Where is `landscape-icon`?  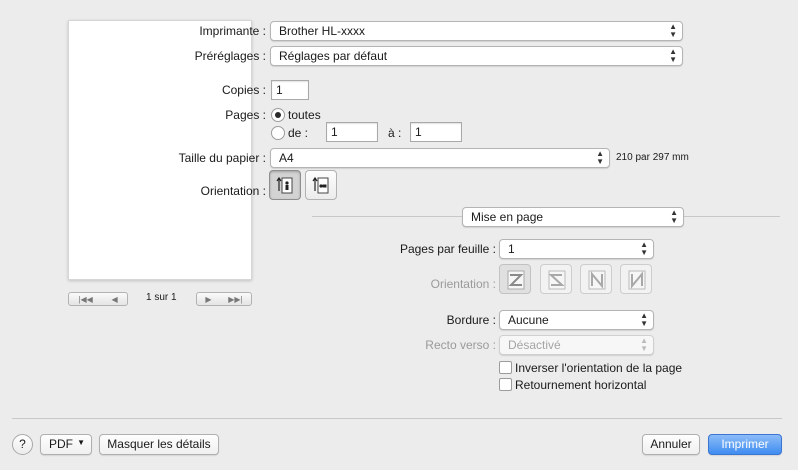
landscape-icon is located at coordinates (320, 185).